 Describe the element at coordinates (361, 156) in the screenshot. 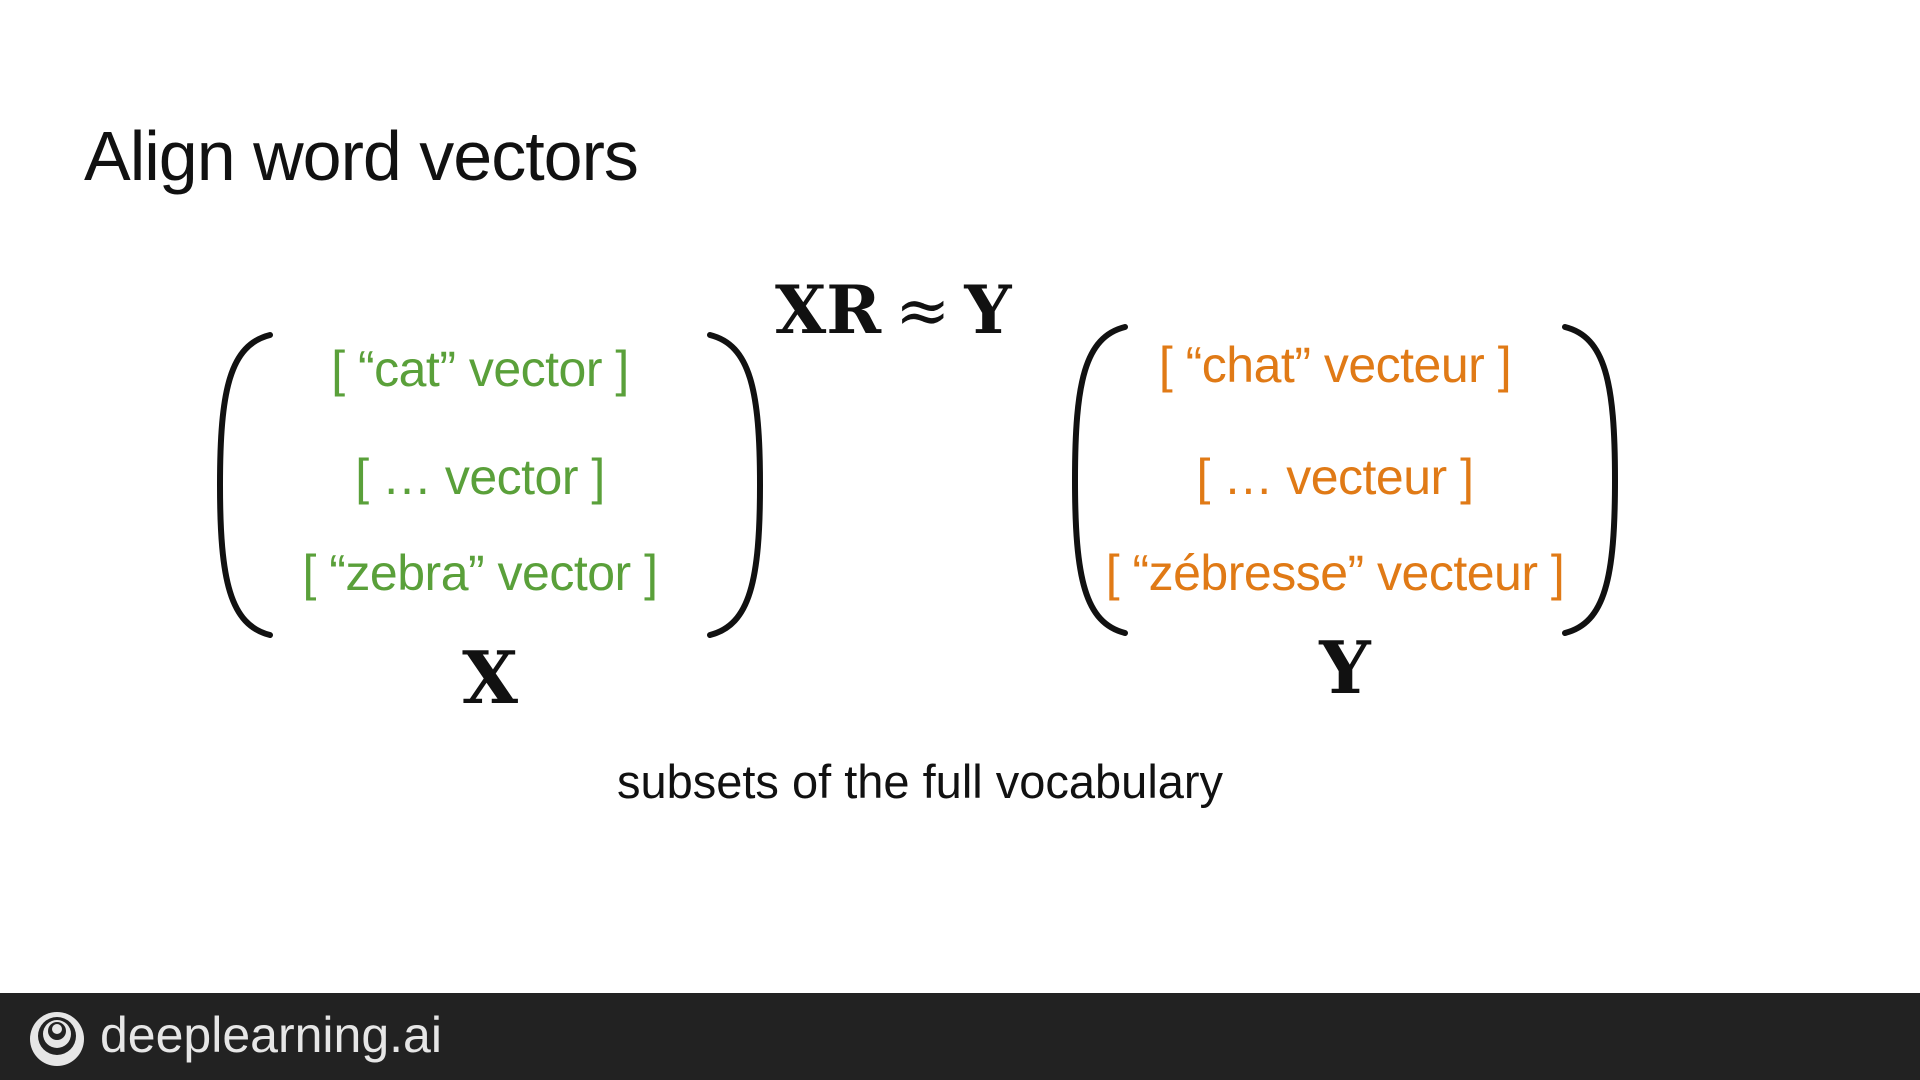

I see `slide-title: Align word vectors` at that location.